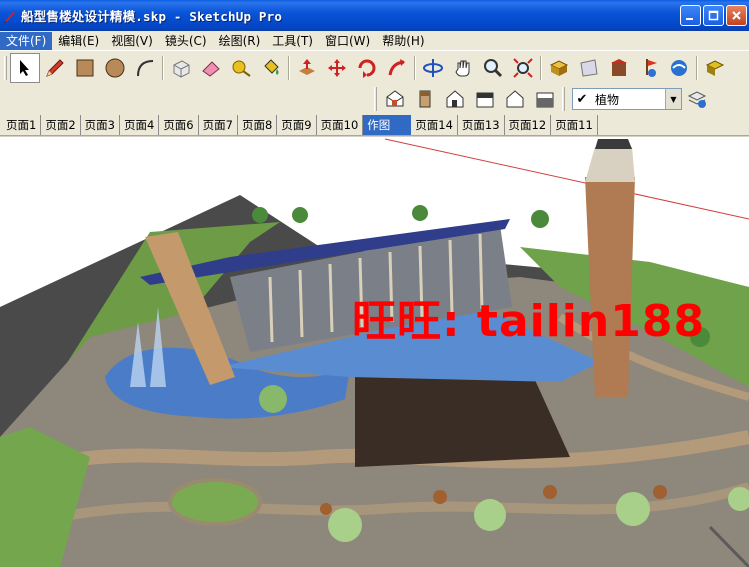 The height and width of the screenshot is (567, 749). Describe the element at coordinates (425, 99) in the screenshot. I see `top-view-icon` at that location.